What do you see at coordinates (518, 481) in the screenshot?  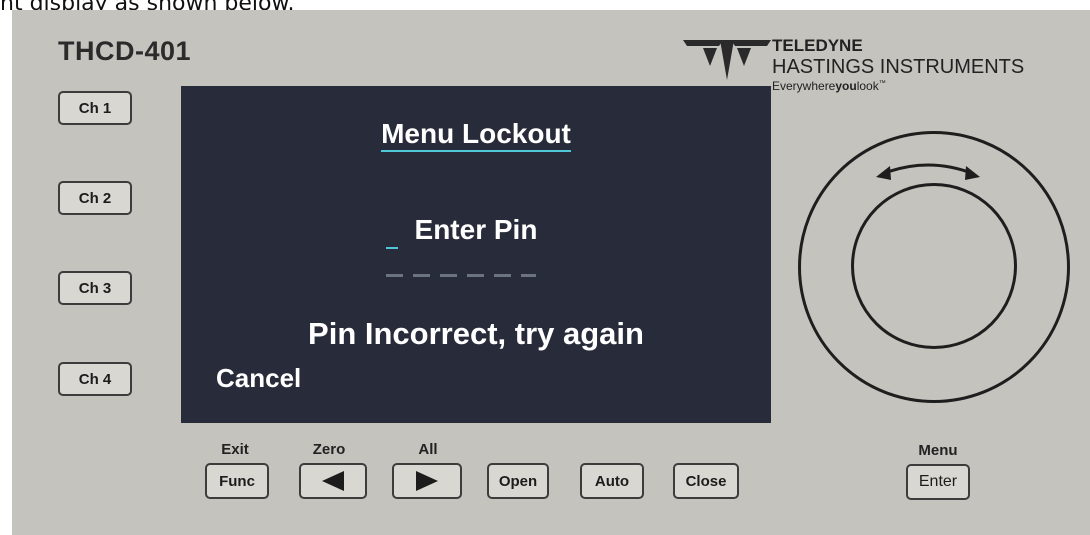 I see `open-button: Open` at bounding box center [518, 481].